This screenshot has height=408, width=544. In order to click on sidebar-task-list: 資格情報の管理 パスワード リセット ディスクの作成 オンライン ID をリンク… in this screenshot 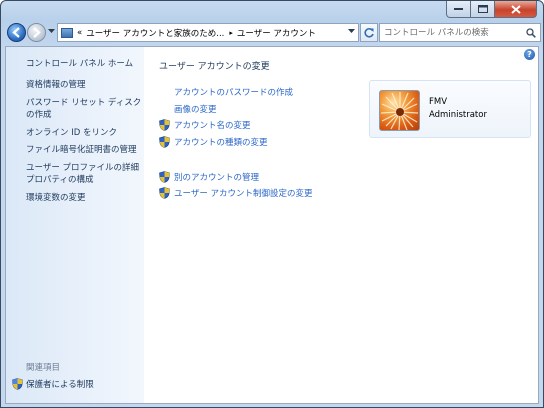, I will do `click(85, 144)`.